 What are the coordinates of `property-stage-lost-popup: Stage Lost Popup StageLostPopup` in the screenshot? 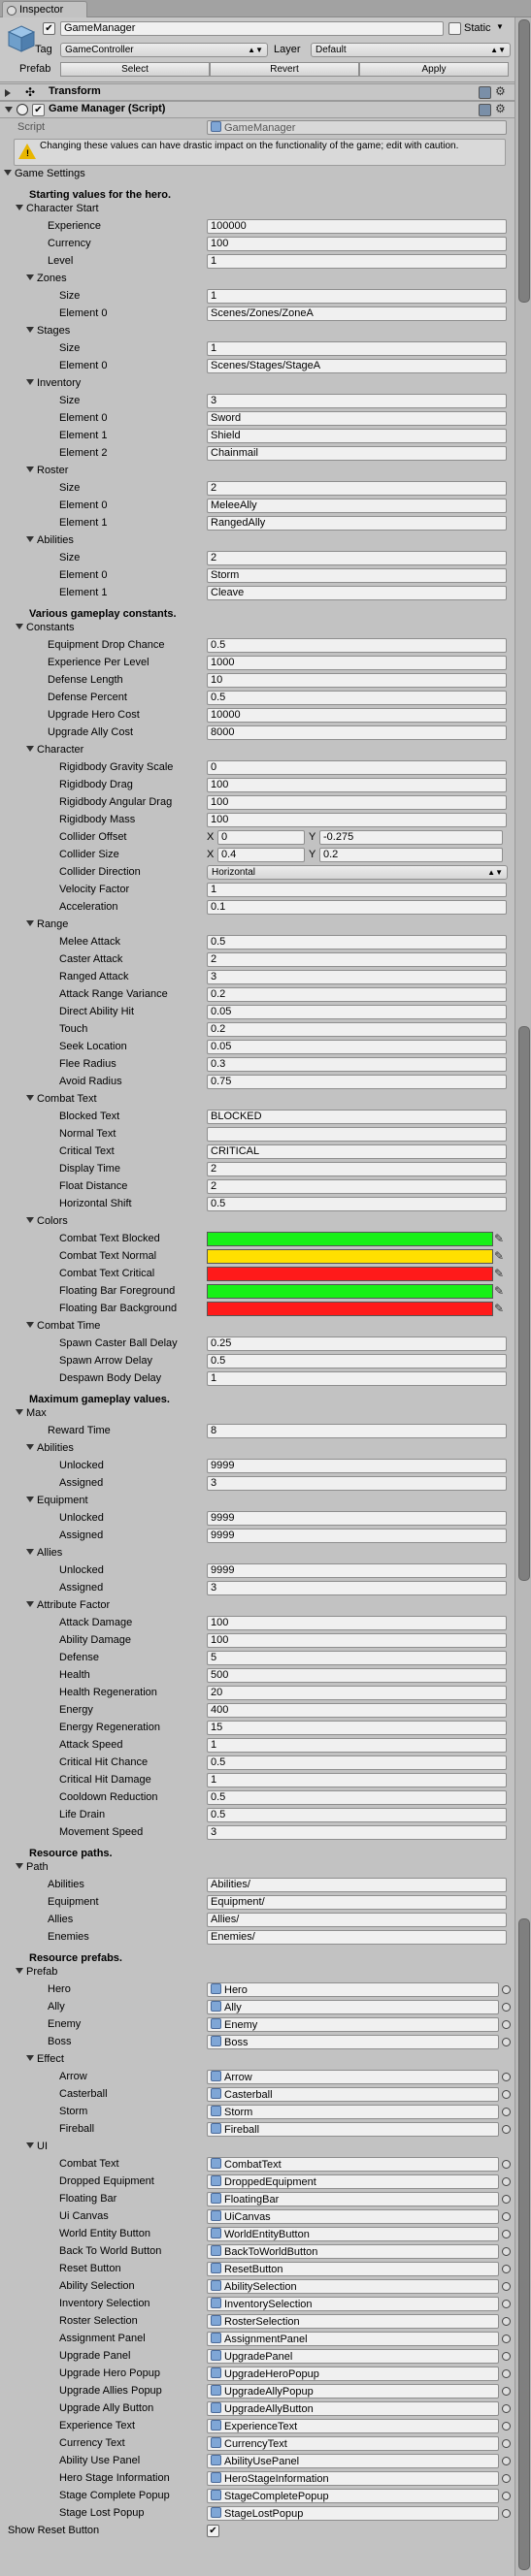 It's located at (257, 2514).